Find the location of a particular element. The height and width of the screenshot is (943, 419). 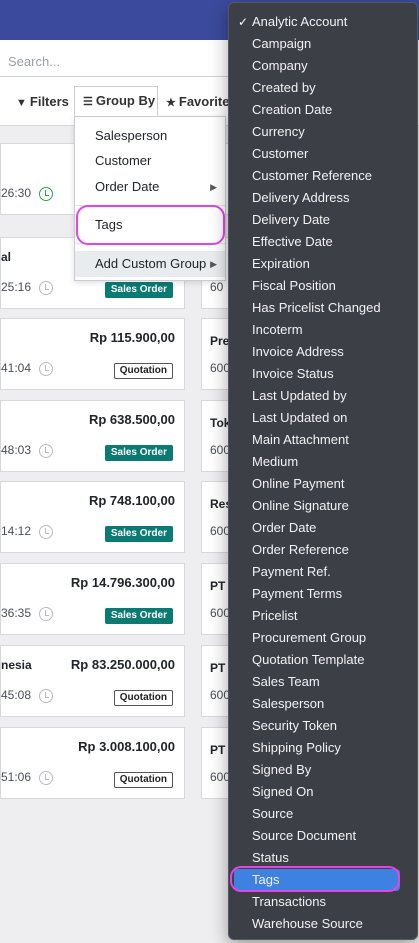

custom-group-option: Main Attachment is located at coordinates (323, 440).